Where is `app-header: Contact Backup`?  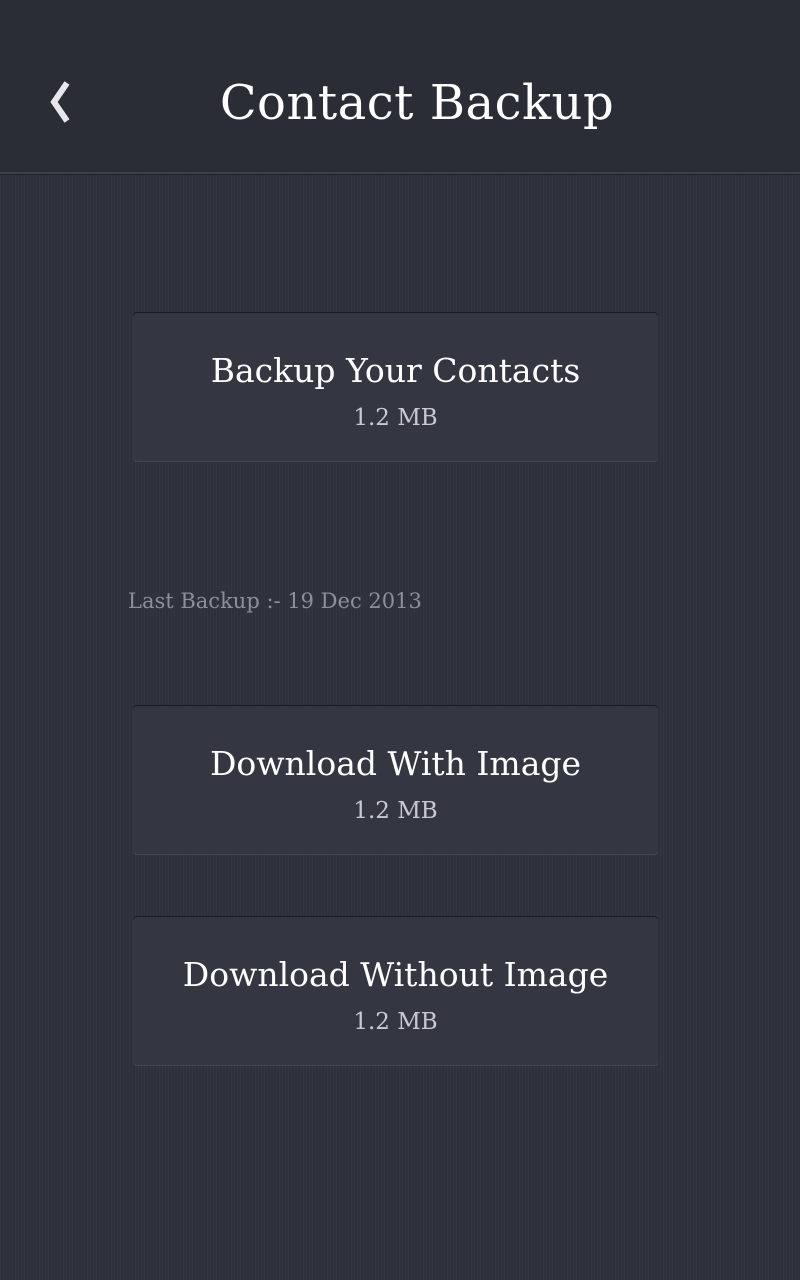 app-header: Contact Backup is located at coordinates (400, 87).